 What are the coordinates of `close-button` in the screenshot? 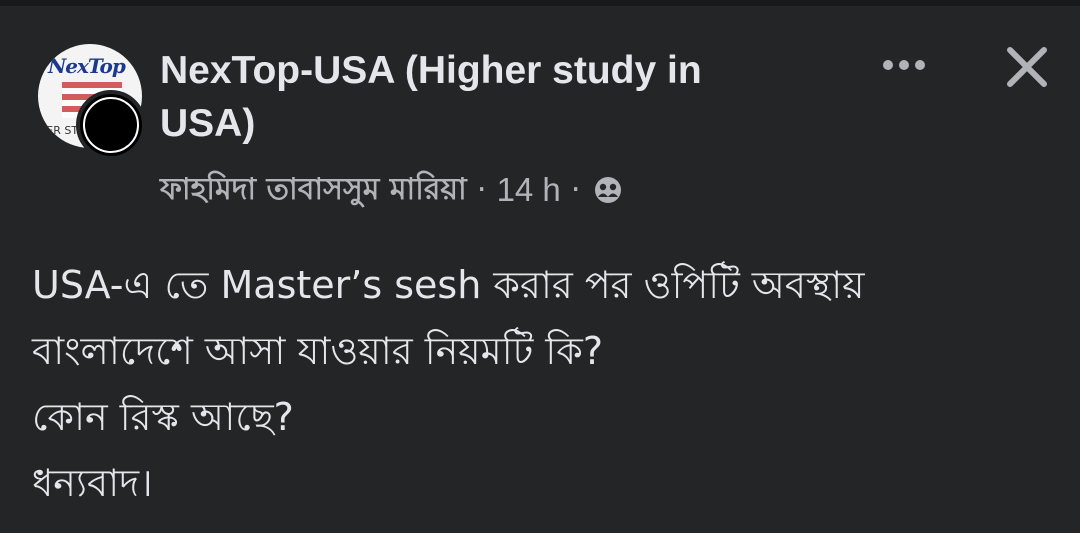 It's located at (1027, 69).